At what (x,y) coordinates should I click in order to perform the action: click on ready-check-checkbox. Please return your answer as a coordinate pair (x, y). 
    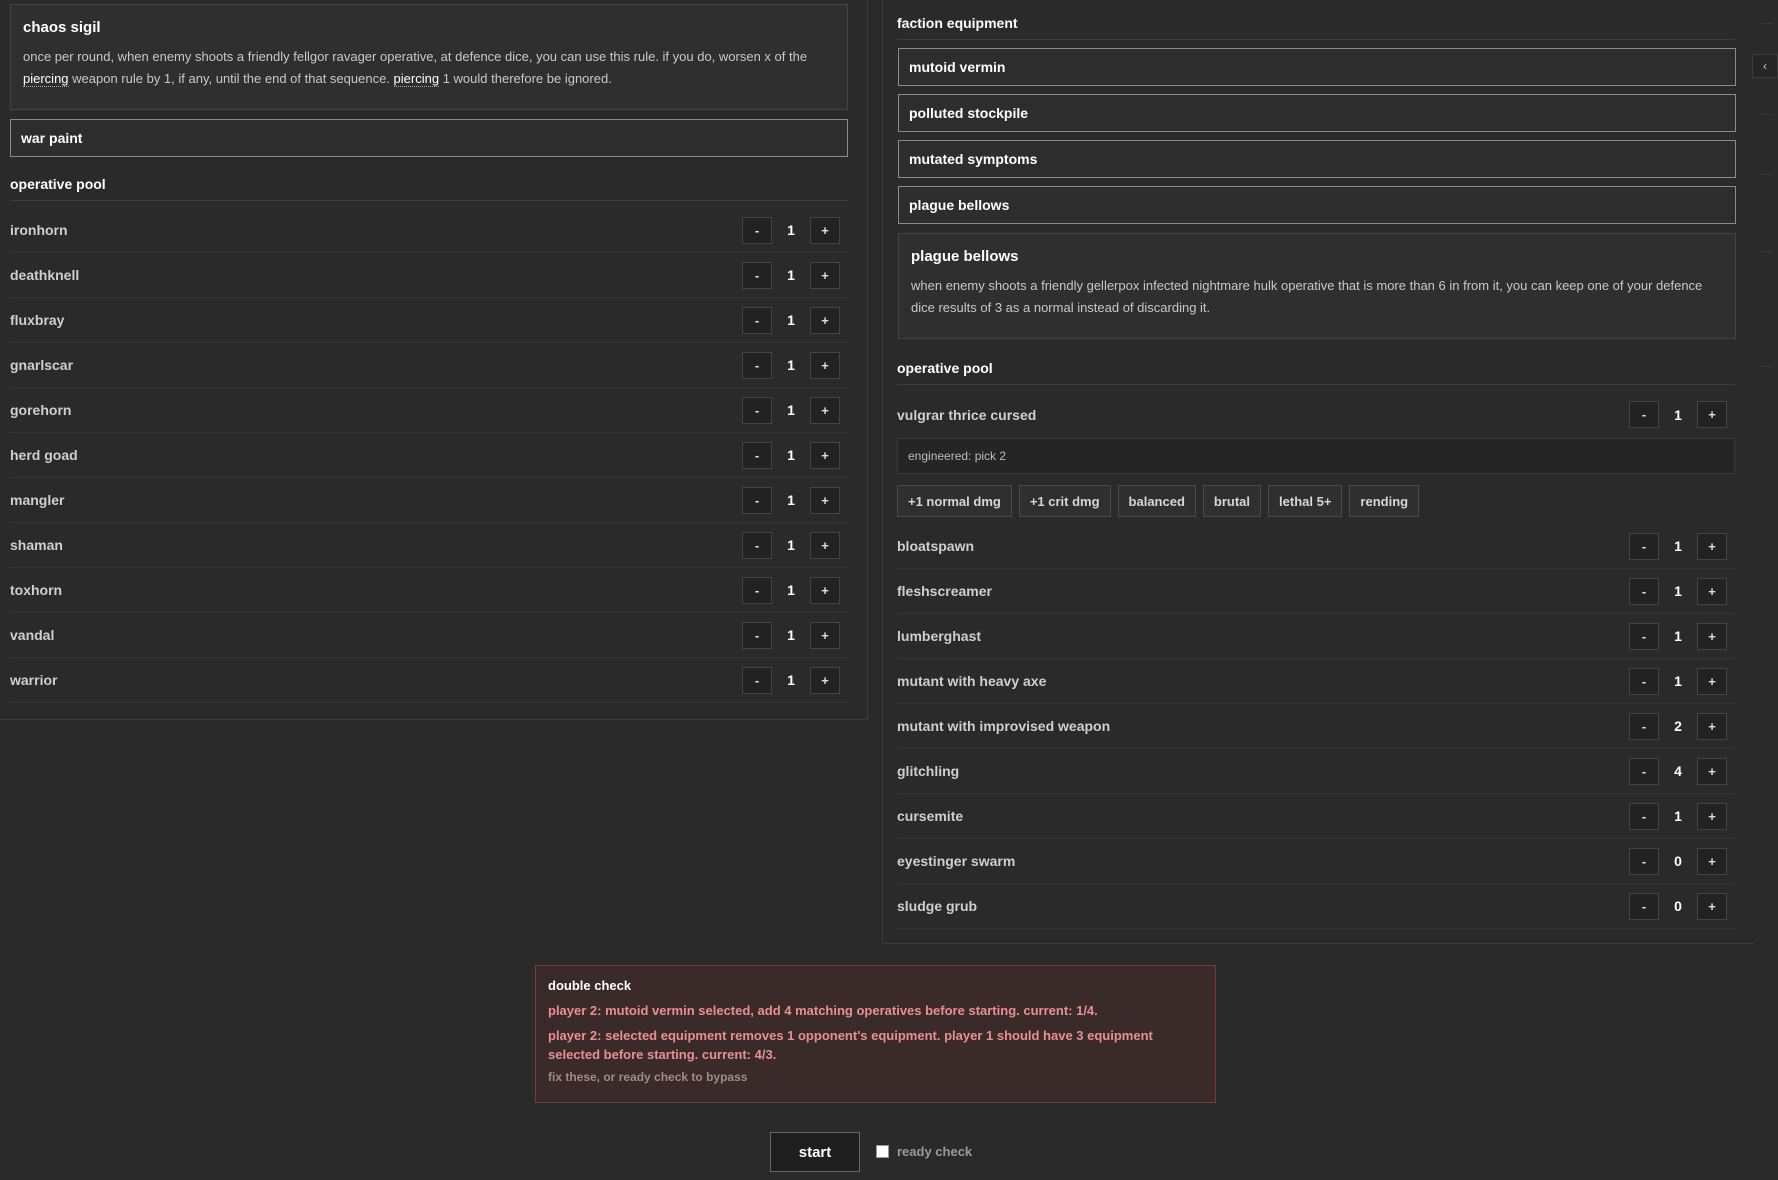
    Looking at the image, I should click on (882, 1151).